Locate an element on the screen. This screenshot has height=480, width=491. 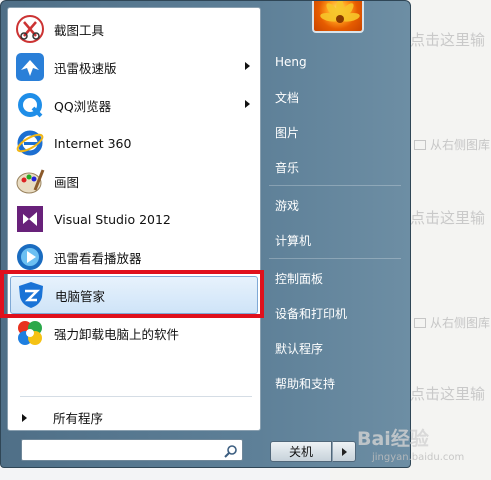
search-icon is located at coordinates (231, 452).